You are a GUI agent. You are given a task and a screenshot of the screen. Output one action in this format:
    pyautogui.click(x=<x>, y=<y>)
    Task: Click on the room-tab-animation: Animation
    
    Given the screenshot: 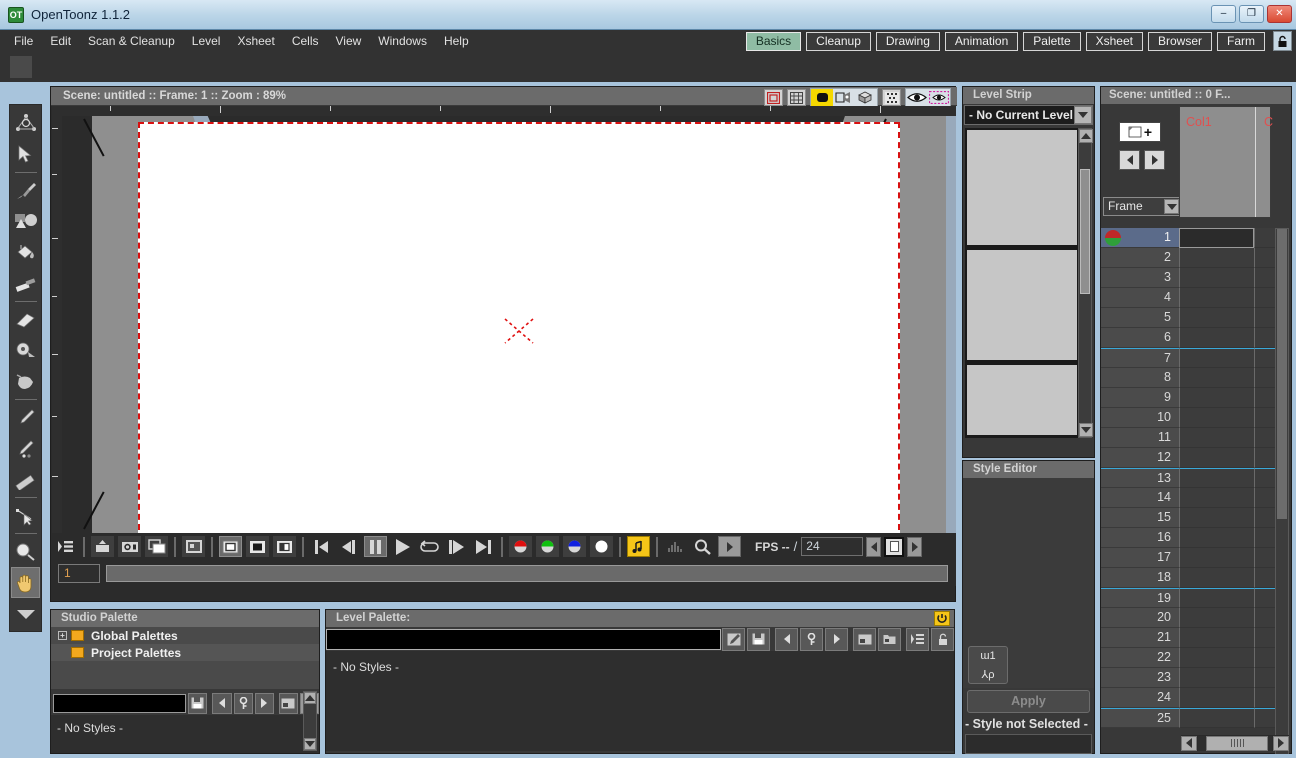 What is the action you would take?
    pyautogui.click(x=981, y=41)
    